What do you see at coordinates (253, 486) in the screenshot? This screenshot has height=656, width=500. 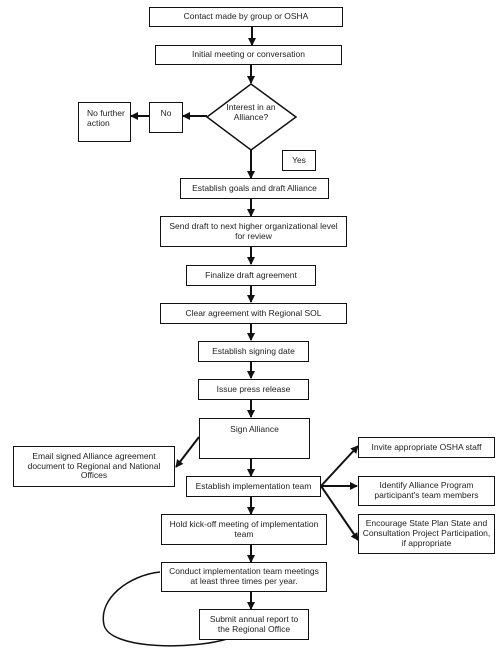 I see `node-impl-team: Establish implementation team` at bounding box center [253, 486].